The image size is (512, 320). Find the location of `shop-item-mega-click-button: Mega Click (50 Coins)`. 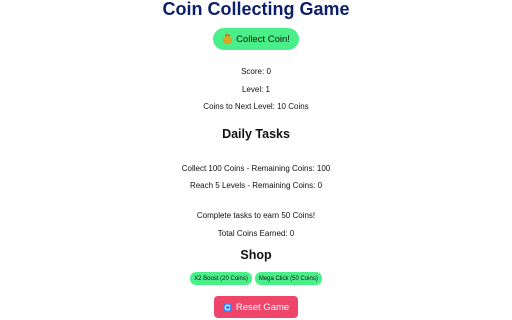

shop-item-mega-click-button: Mega Click (50 Coins) is located at coordinates (288, 278).